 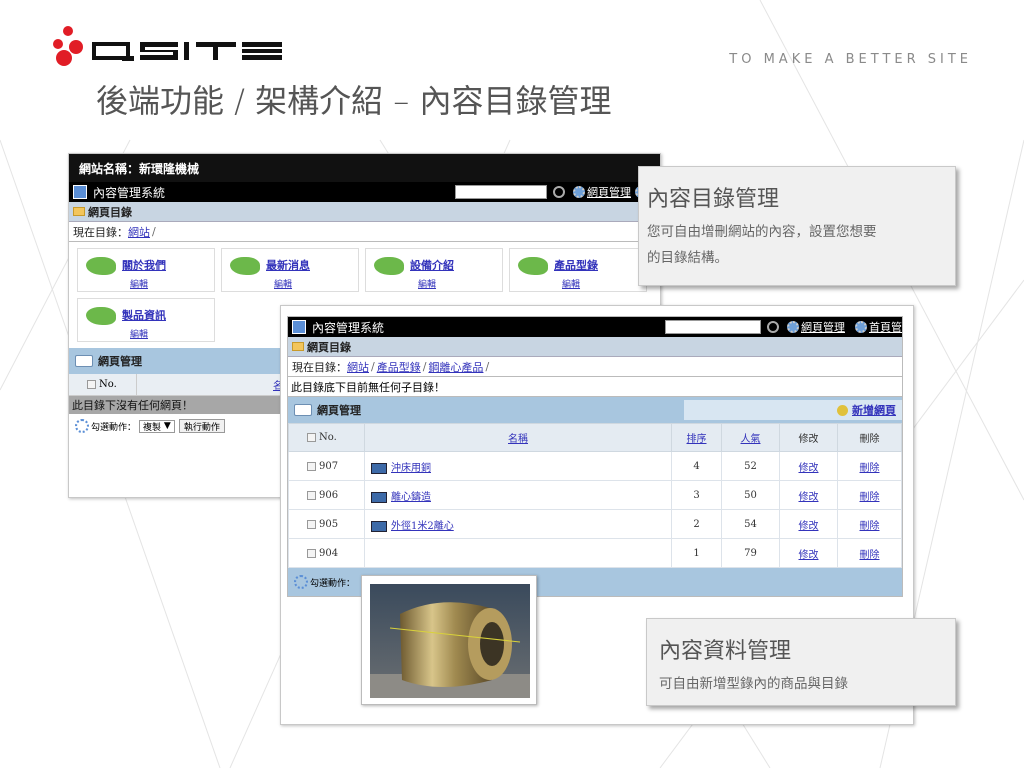 What do you see at coordinates (885, 327) in the screenshot?
I see `home-link: 首頁管` at bounding box center [885, 327].